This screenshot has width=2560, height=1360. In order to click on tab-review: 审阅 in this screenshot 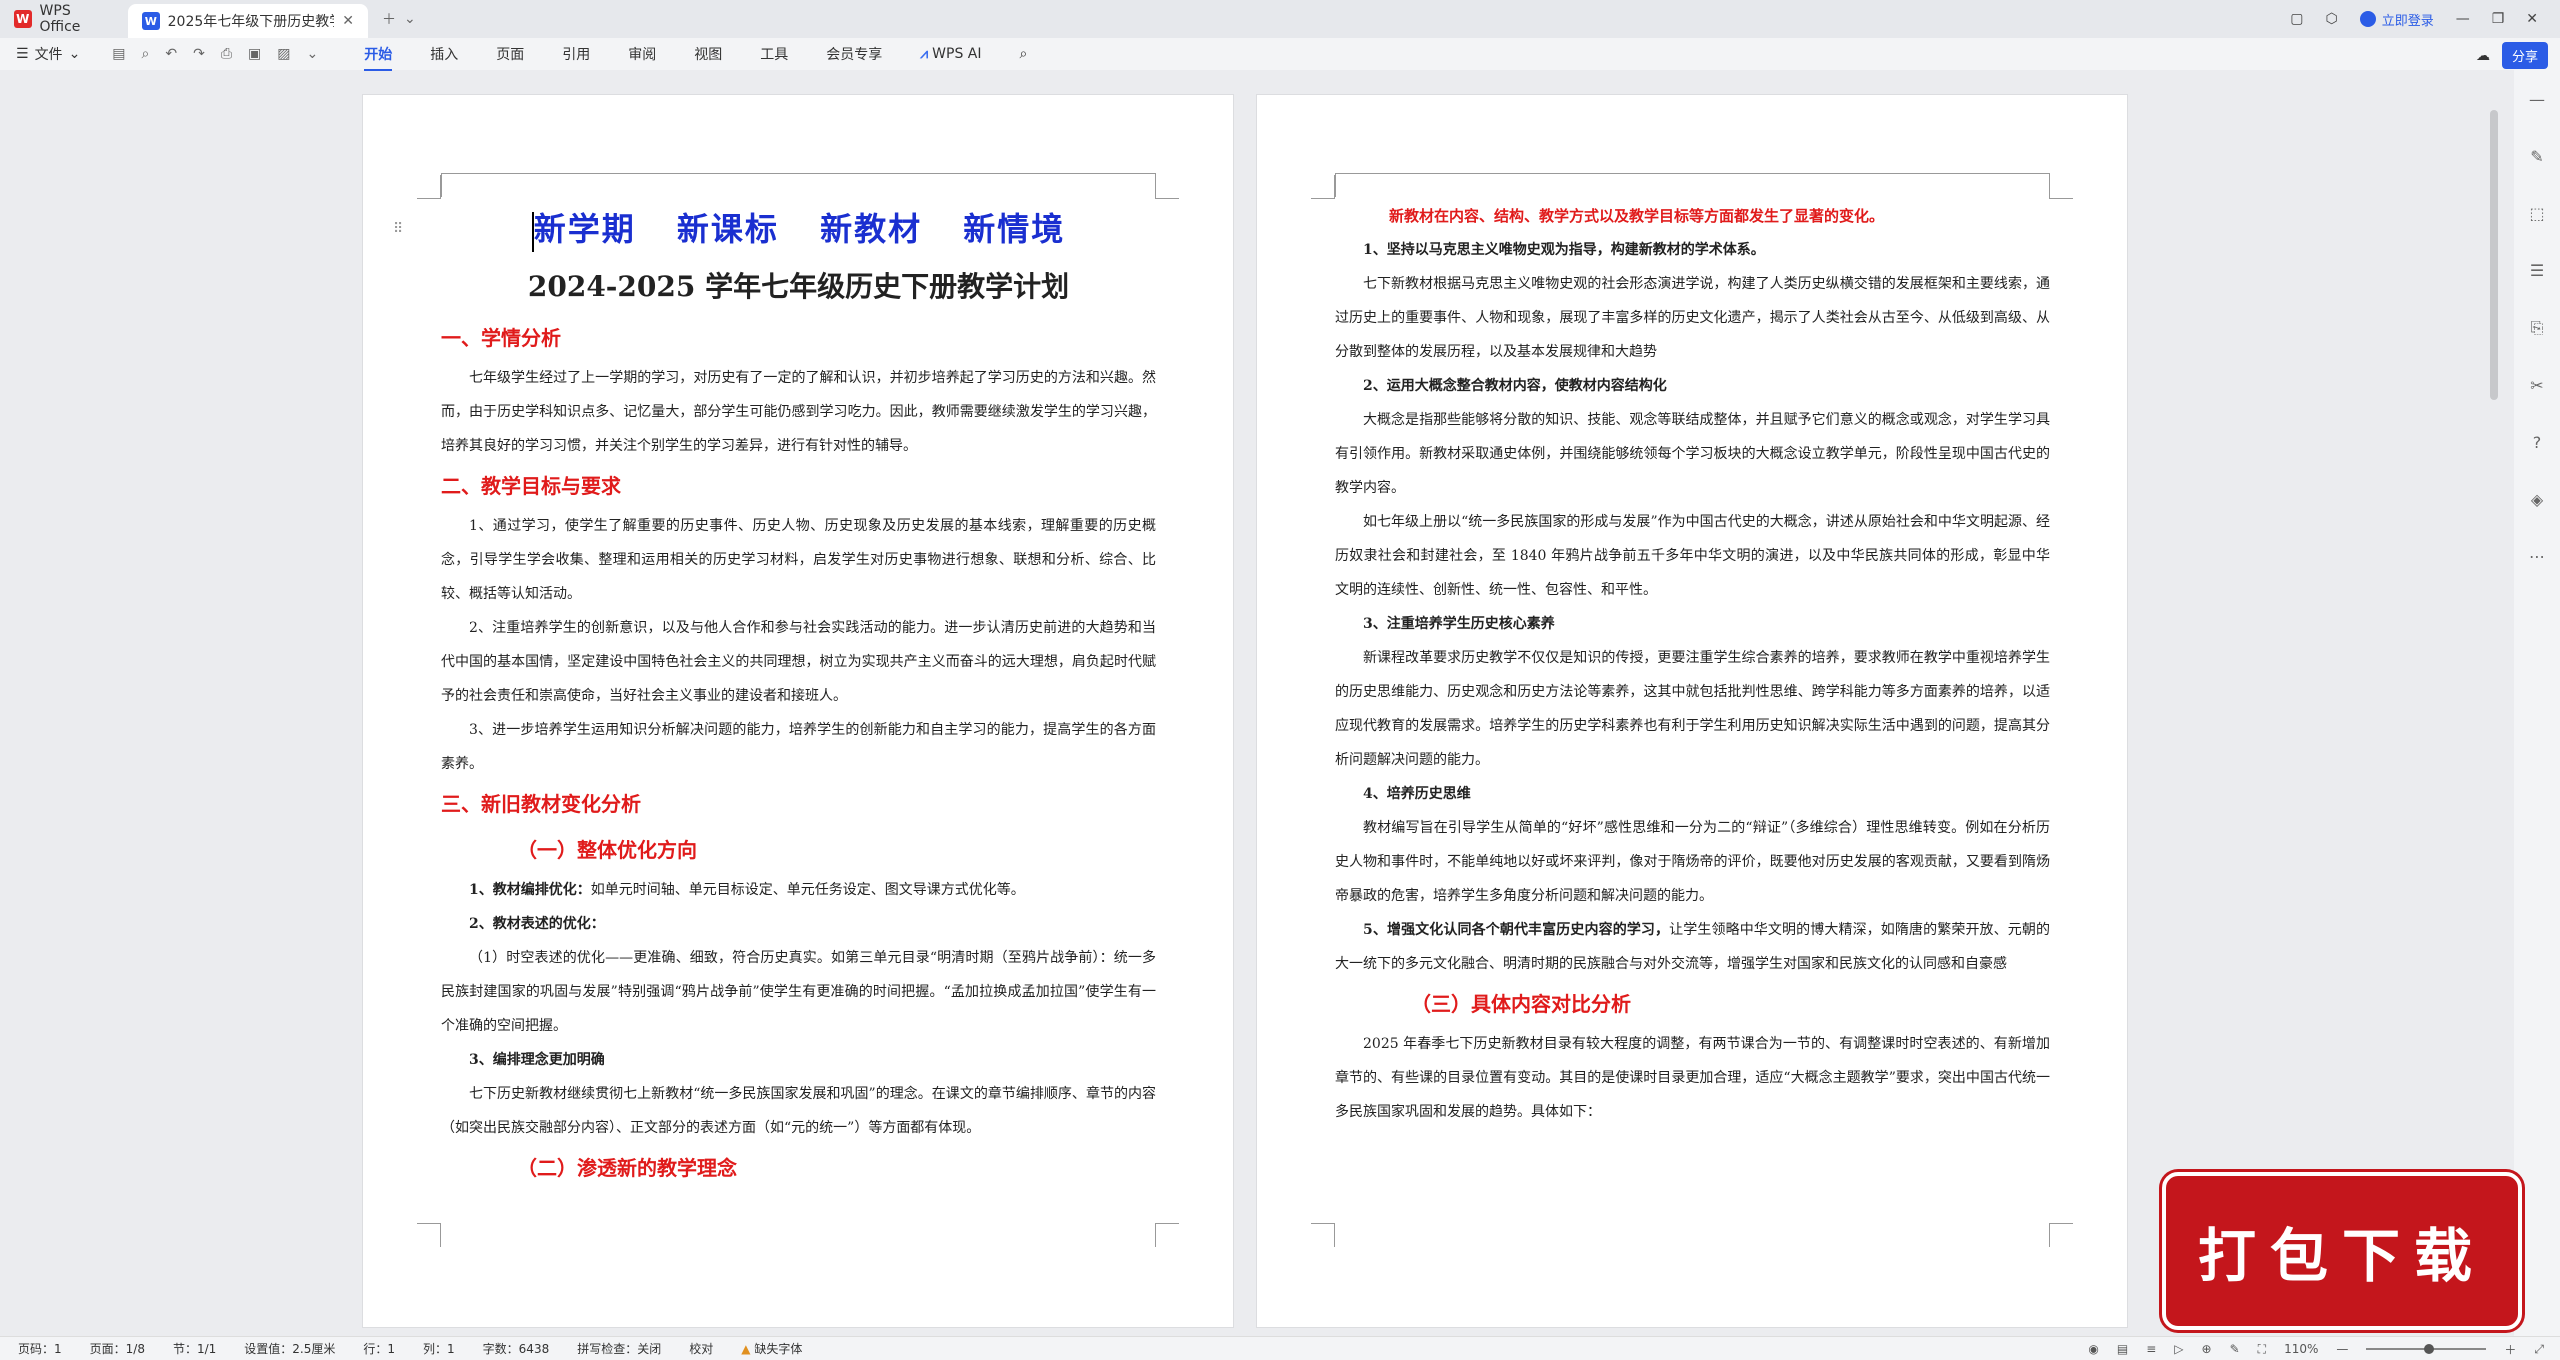, I will do `click(642, 54)`.